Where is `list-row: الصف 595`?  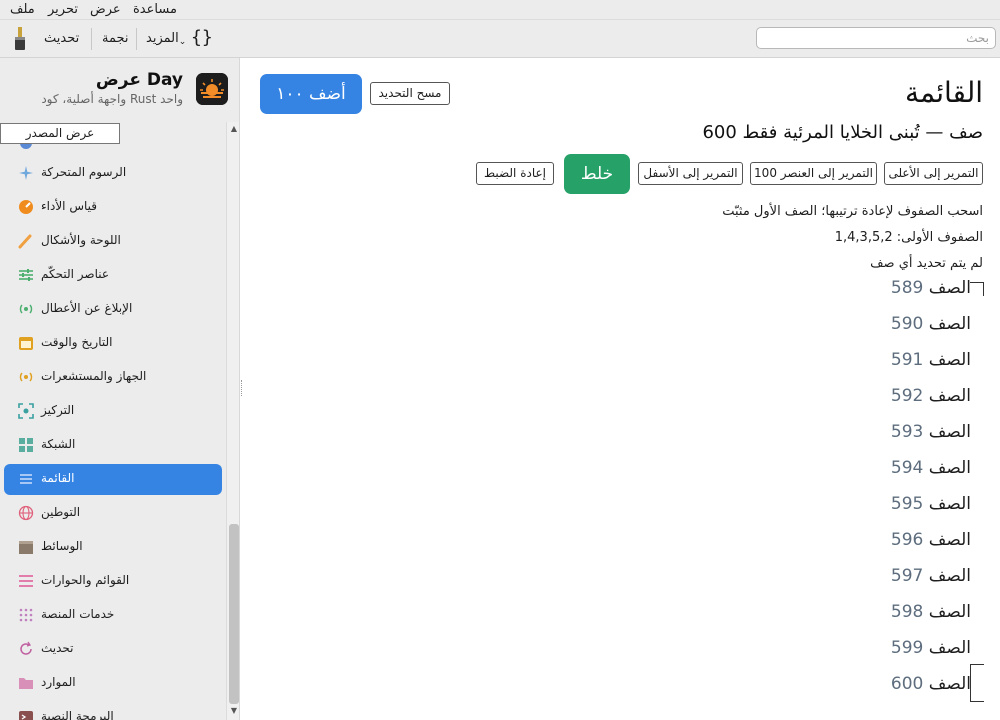 list-row: الصف 595 is located at coordinates (931, 504).